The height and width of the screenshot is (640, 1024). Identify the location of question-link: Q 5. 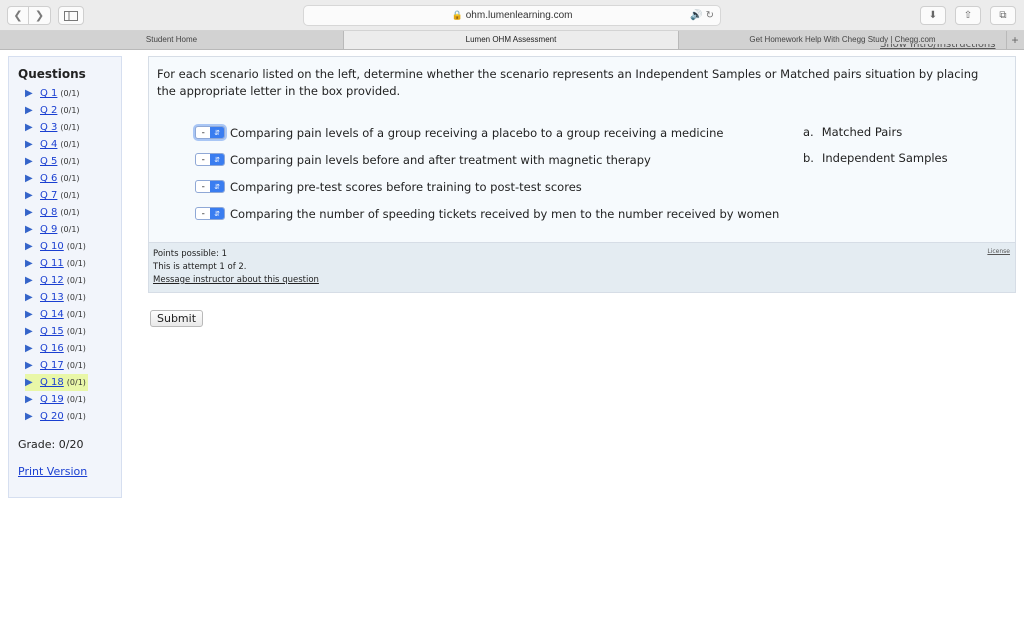
(48, 161).